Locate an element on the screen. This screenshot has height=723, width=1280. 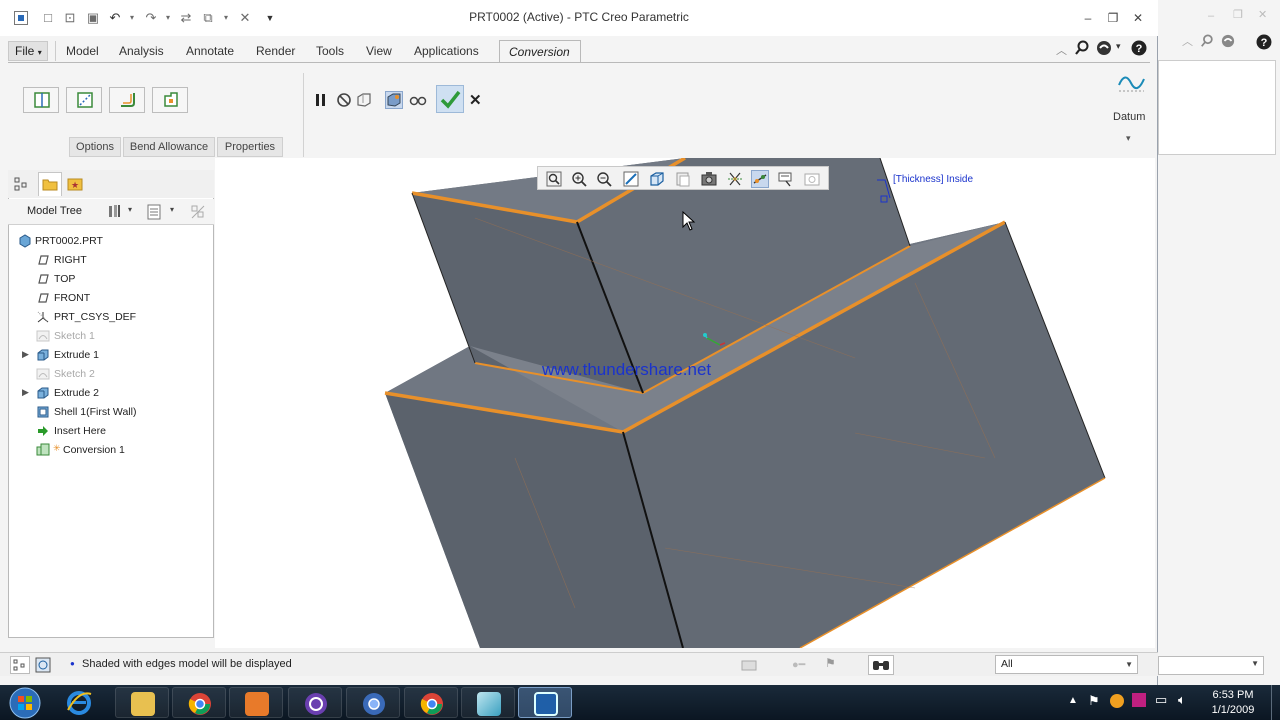
subtab-options: Options is located at coordinates (95, 147).